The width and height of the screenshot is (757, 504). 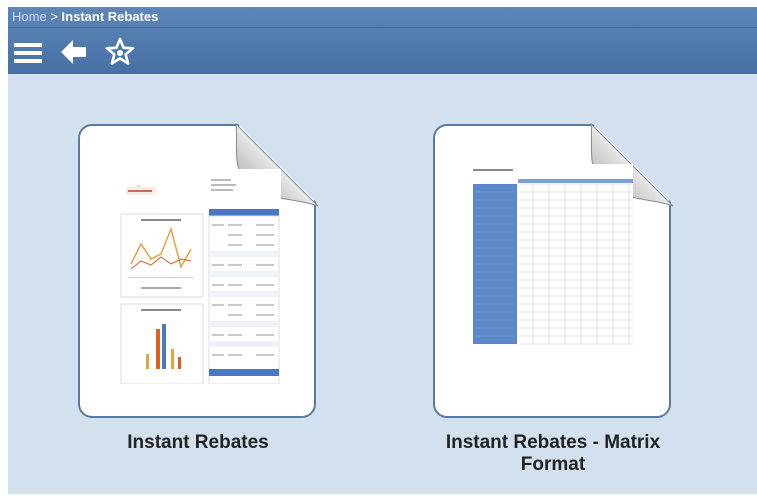 What do you see at coordinates (553, 256) in the screenshot?
I see `matrix-preview-thumbnail` at bounding box center [553, 256].